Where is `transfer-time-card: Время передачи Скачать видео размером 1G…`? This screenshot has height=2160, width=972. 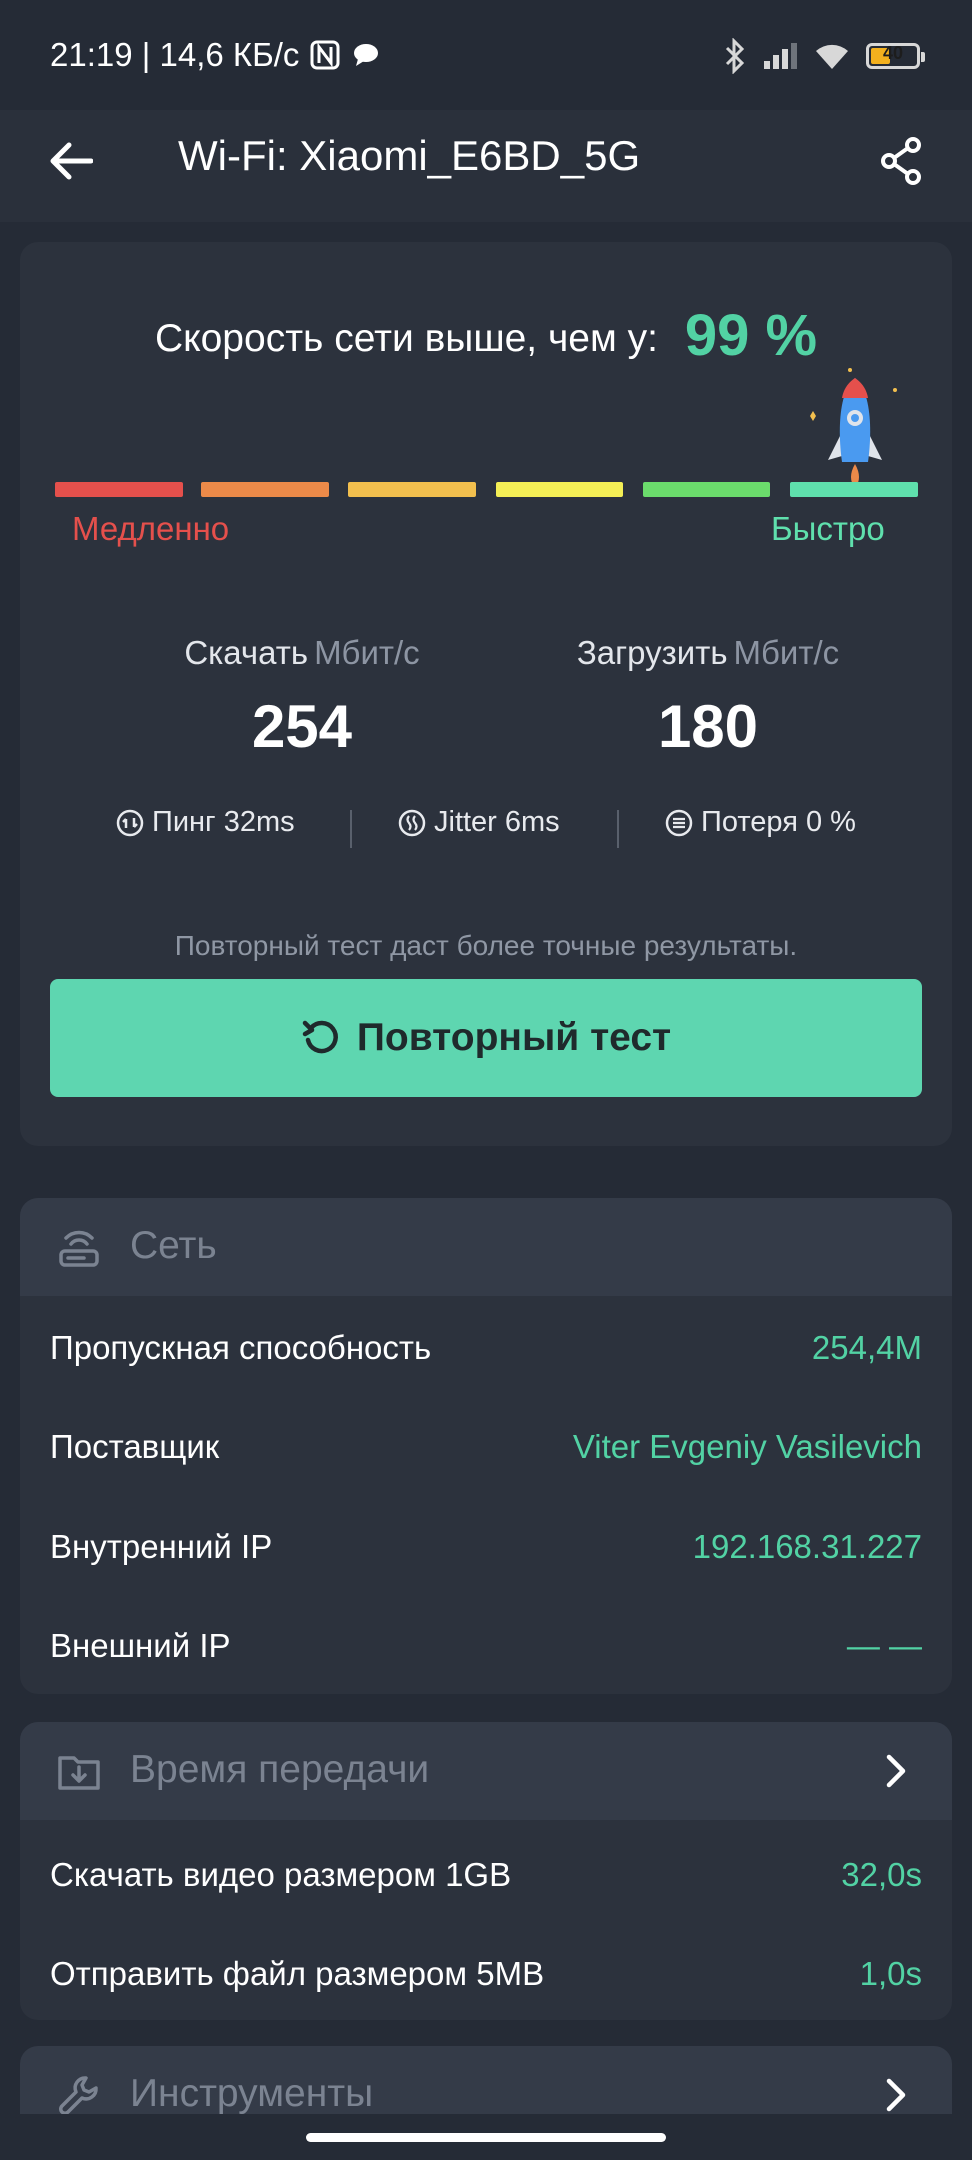 transfer-time-card: Время передачи Скачать видео размером 1G… is located at coordinates (486, 1871).